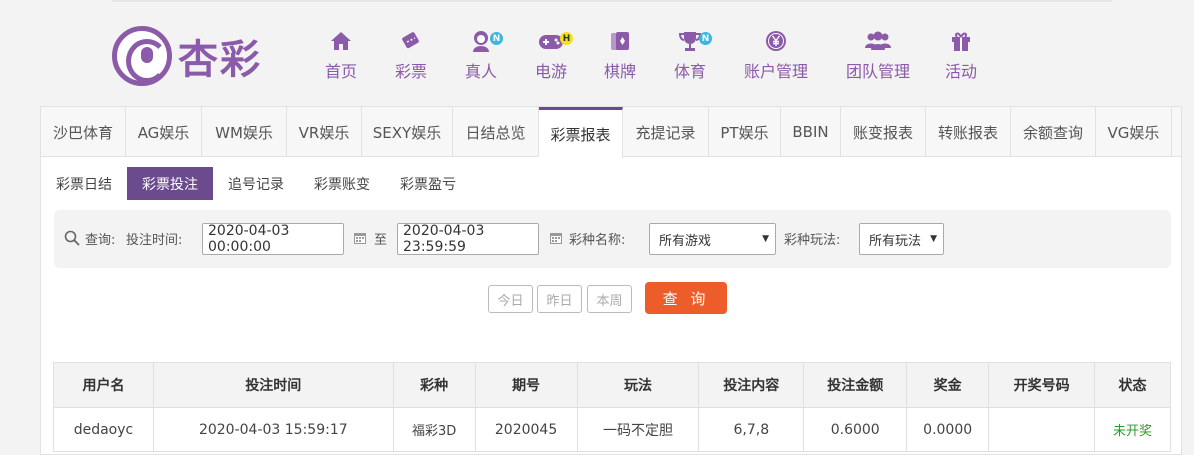 This screenshot has width=1194, height=455. What do you see at coordinates (948, 429) in the screenshot?
I see `prize-cell: 0.0000` at bounding box center [948, 429].